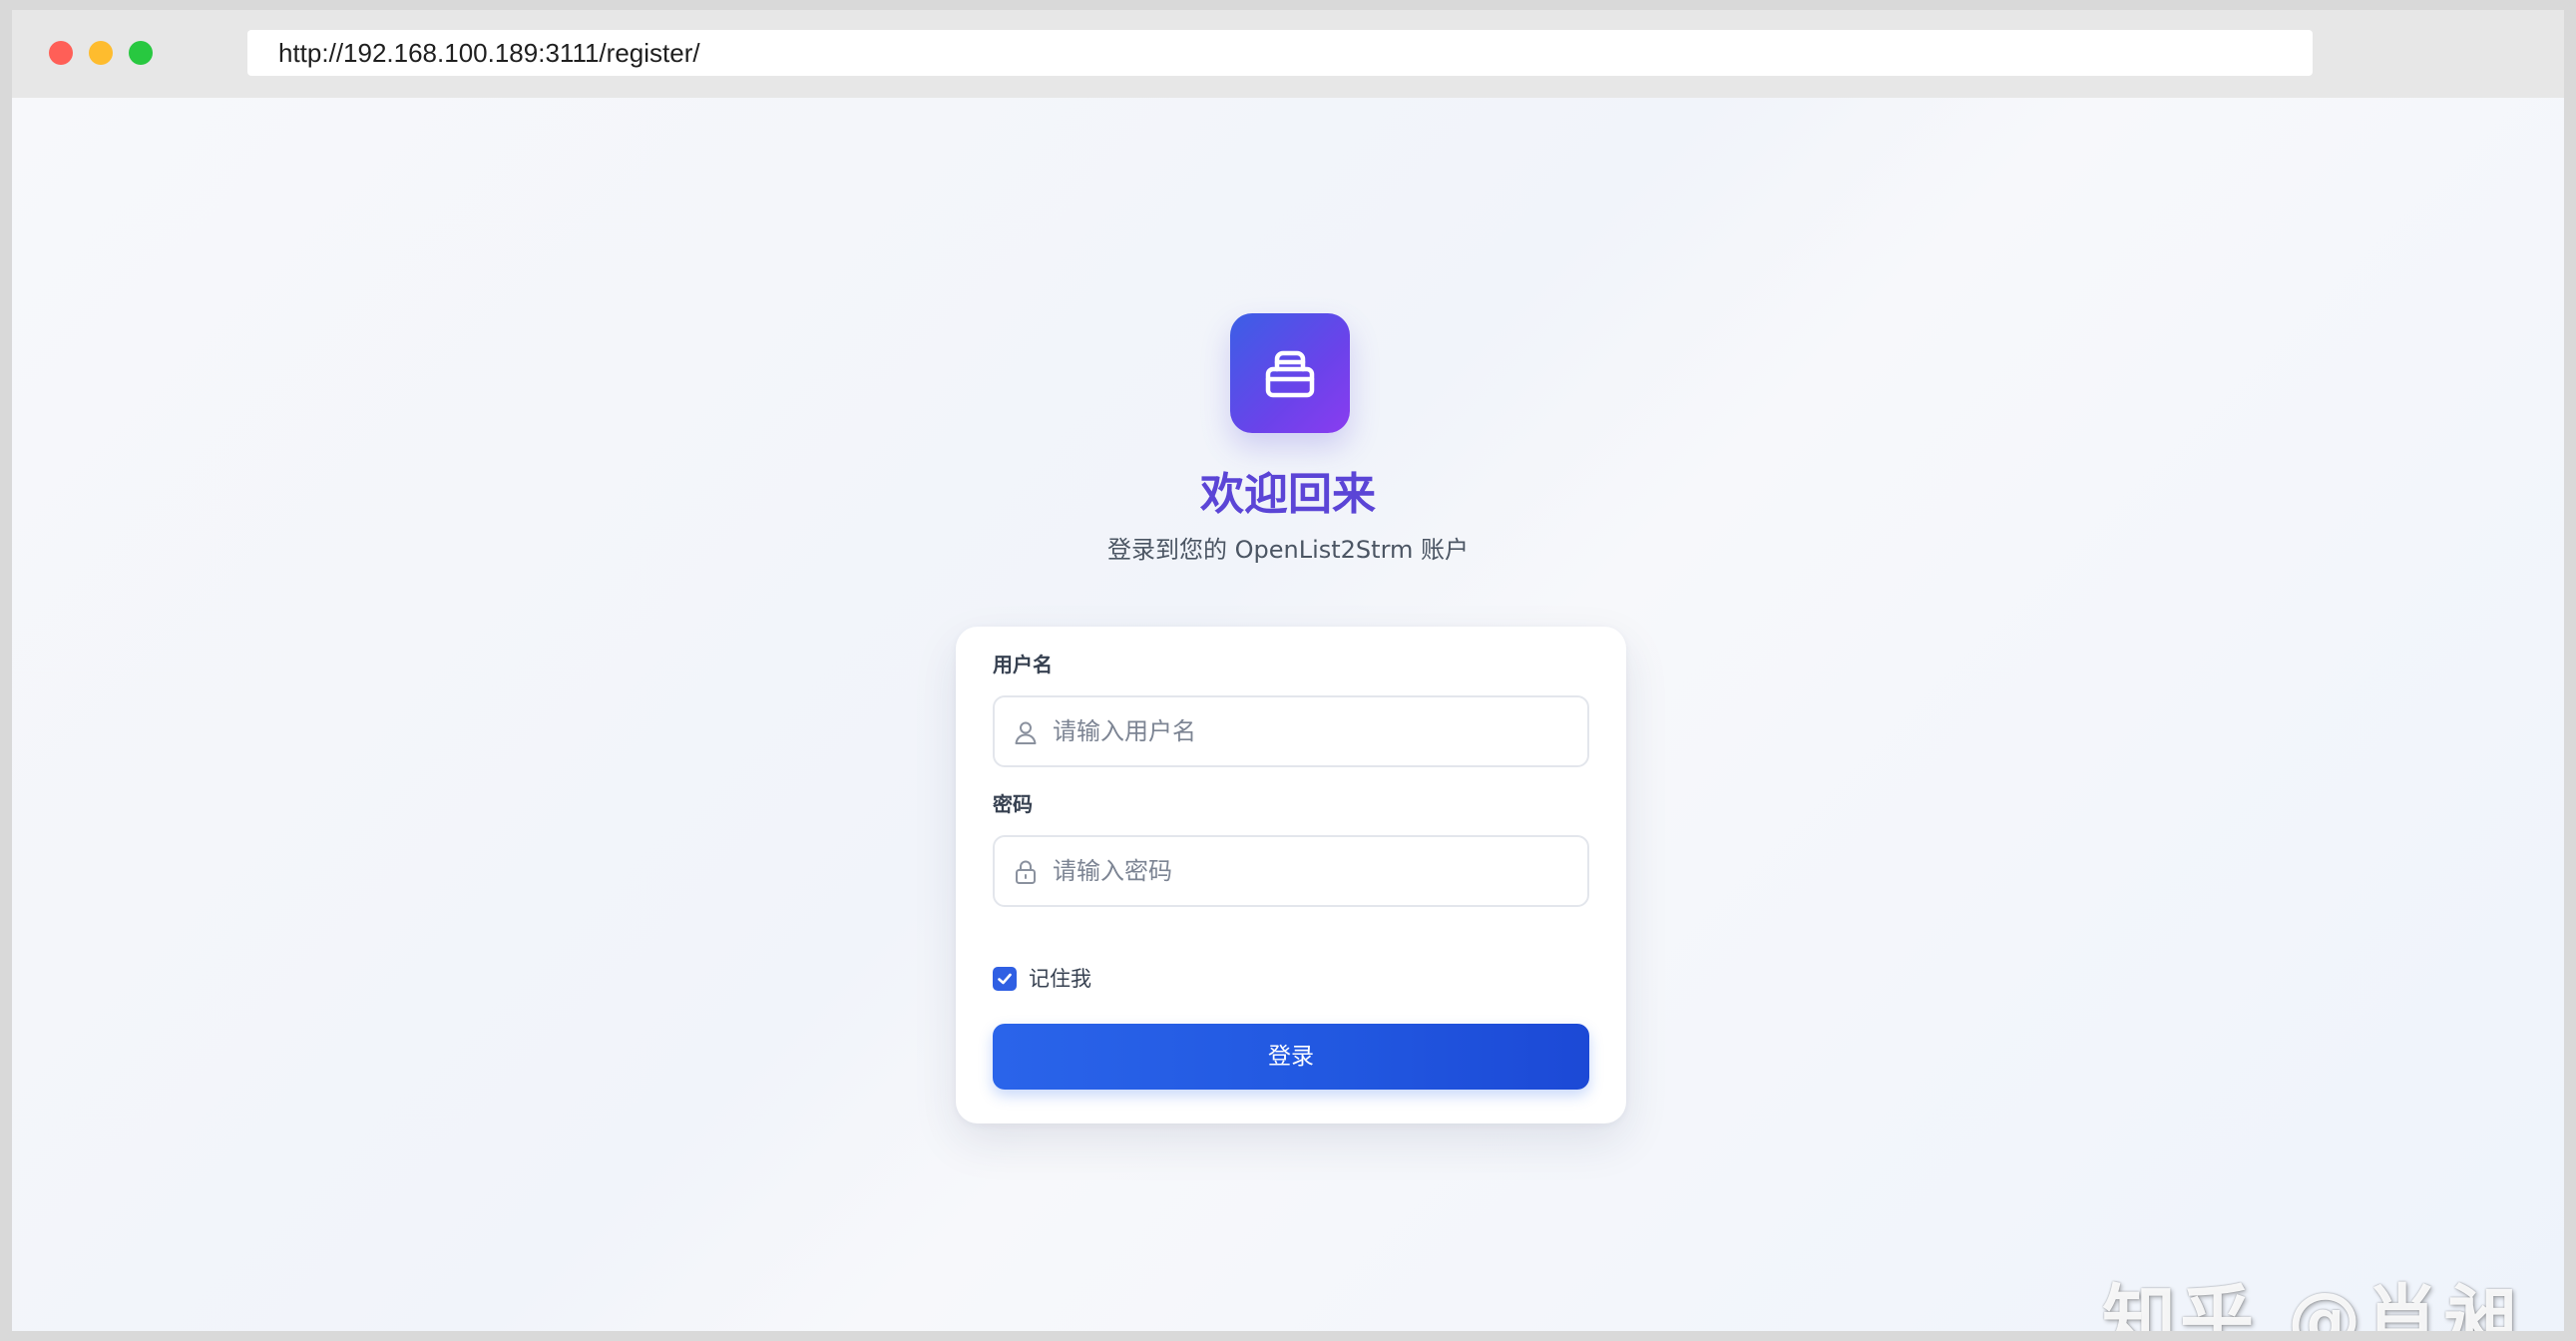 The image size is (2576, 1341). I want to click on login-card: 用户名 密码, so click(1291, 875).